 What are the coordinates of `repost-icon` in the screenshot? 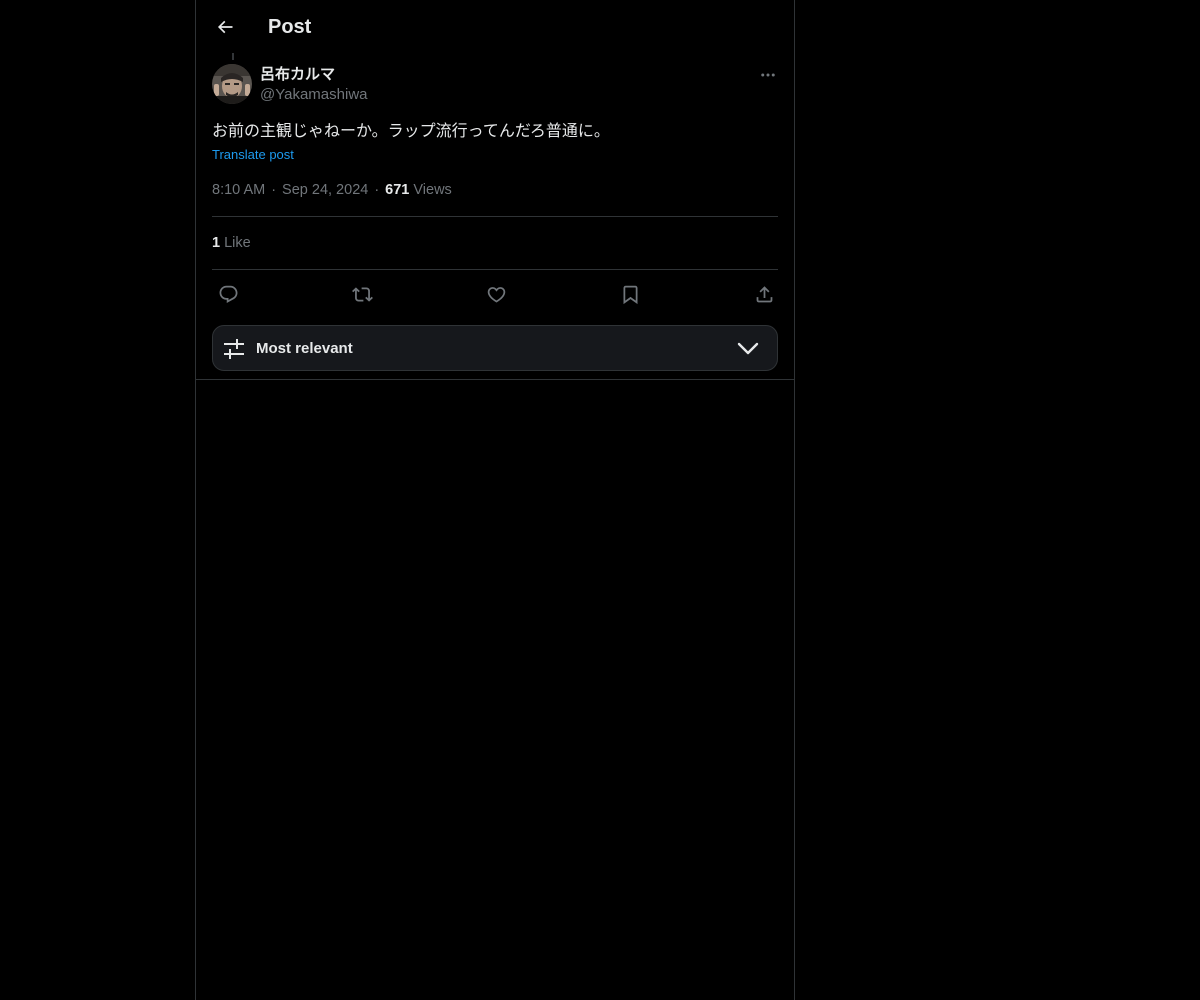 It's located at (362, 294).